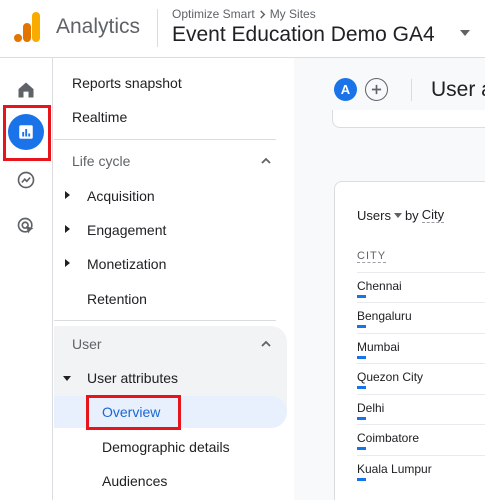 The height and width of the screenshot is (500, 485). What do you see at coordinates (170, 299) in the screenshot?
I see `nav-item-retention: Retention` at bounding box center [170, 299].